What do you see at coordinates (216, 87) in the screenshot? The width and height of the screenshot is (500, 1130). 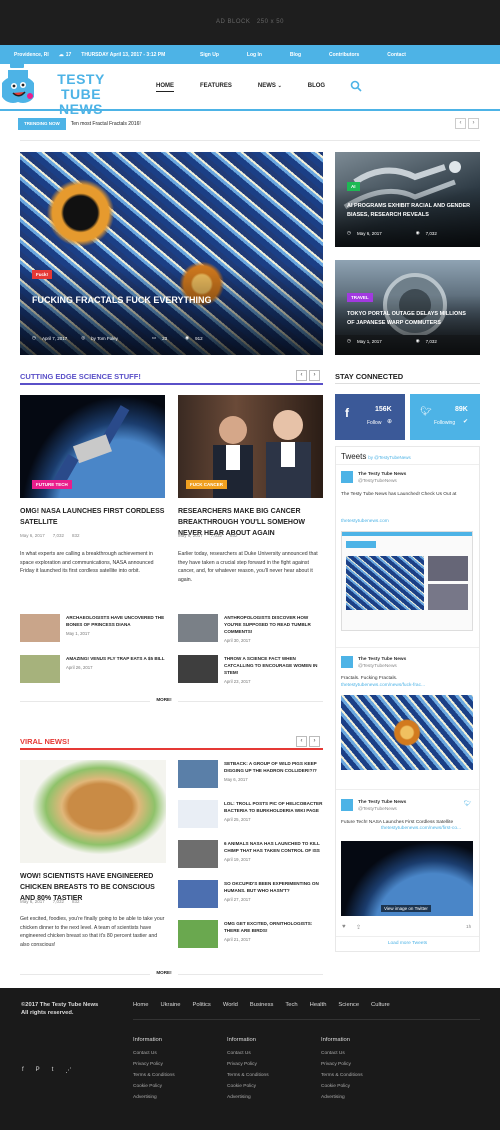 I see `nav-features: FEATURES` at bounding box center [216, 87].